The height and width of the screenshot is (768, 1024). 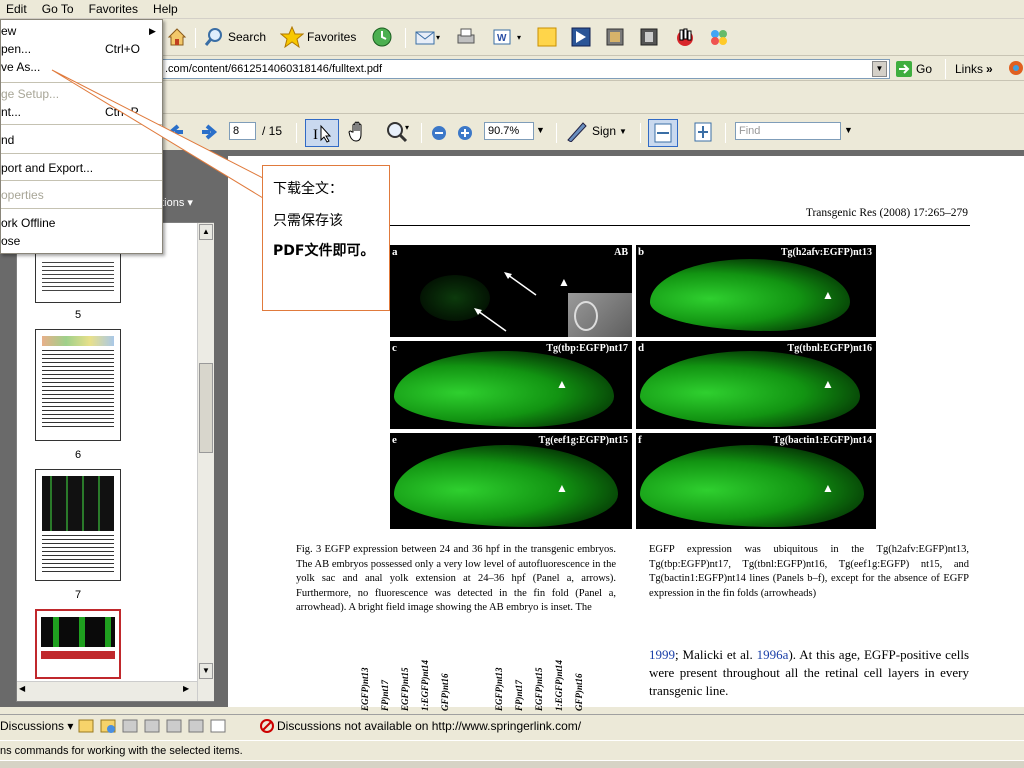 I want to click on callout-line: PDF文件即可。, so click(x=324, y=251).